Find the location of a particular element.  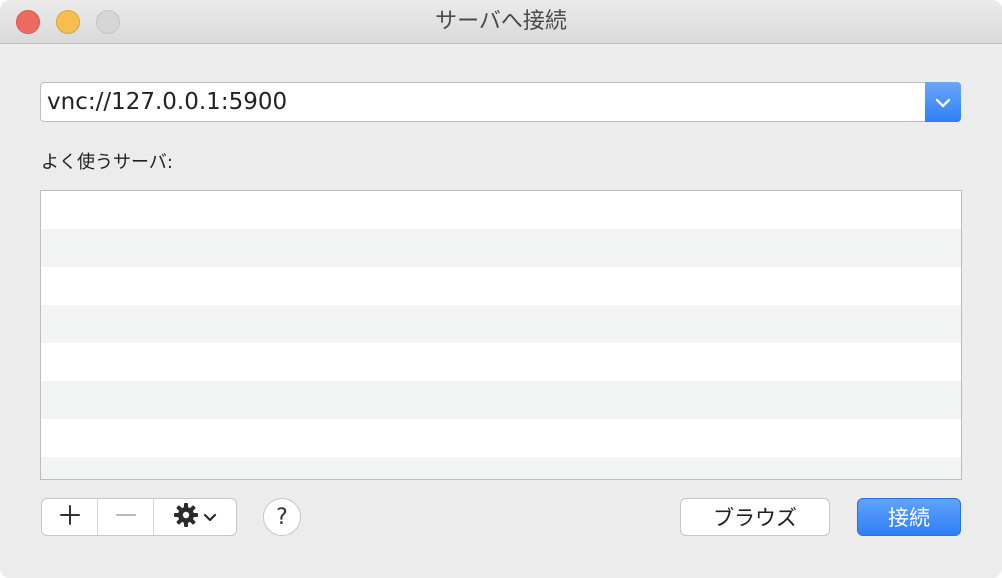

window-title: サーバへ接続 is located at coordinates (501, 21).